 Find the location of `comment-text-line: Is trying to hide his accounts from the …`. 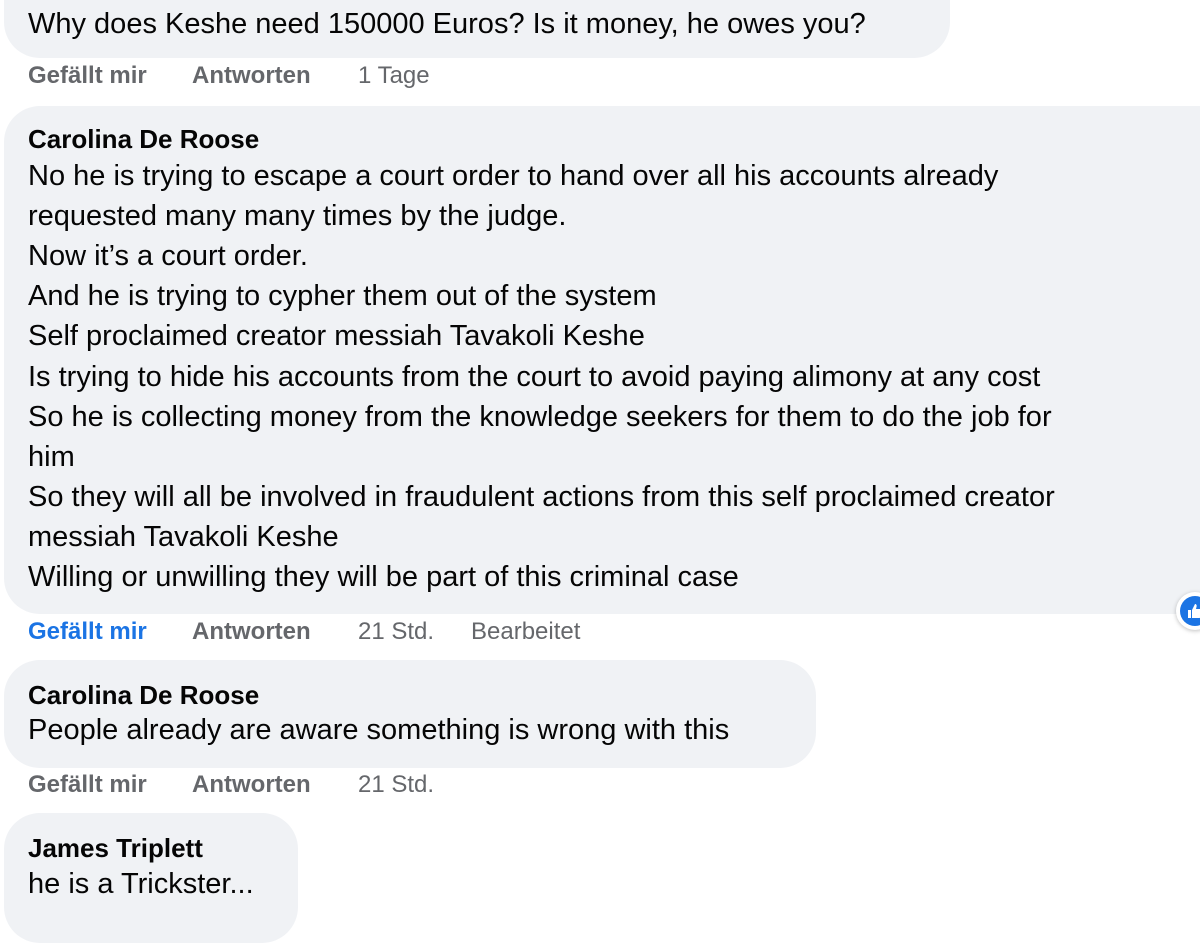

comment-text-line: Is trying to hide his accounts from the … is located at coordinates (534, 377).